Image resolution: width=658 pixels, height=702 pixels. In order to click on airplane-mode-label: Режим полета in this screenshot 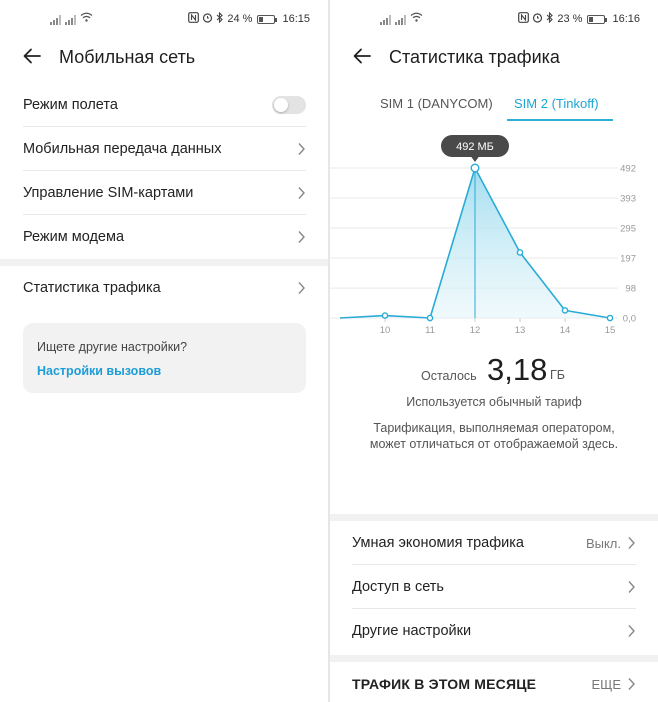, I will do `click(70, 105)`.